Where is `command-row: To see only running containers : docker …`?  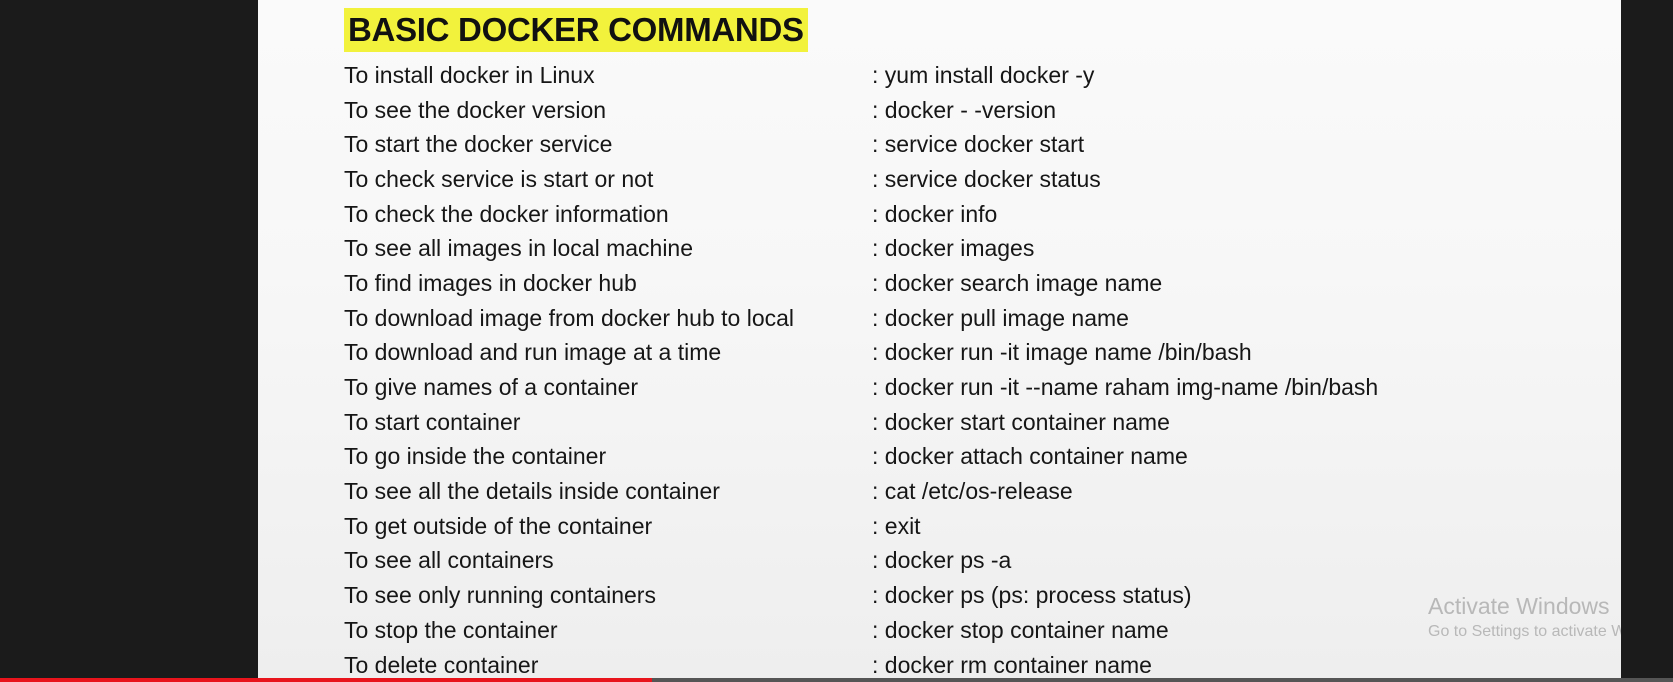
command-row: To see only running containers : docker … is located at coordinates (969, 595).